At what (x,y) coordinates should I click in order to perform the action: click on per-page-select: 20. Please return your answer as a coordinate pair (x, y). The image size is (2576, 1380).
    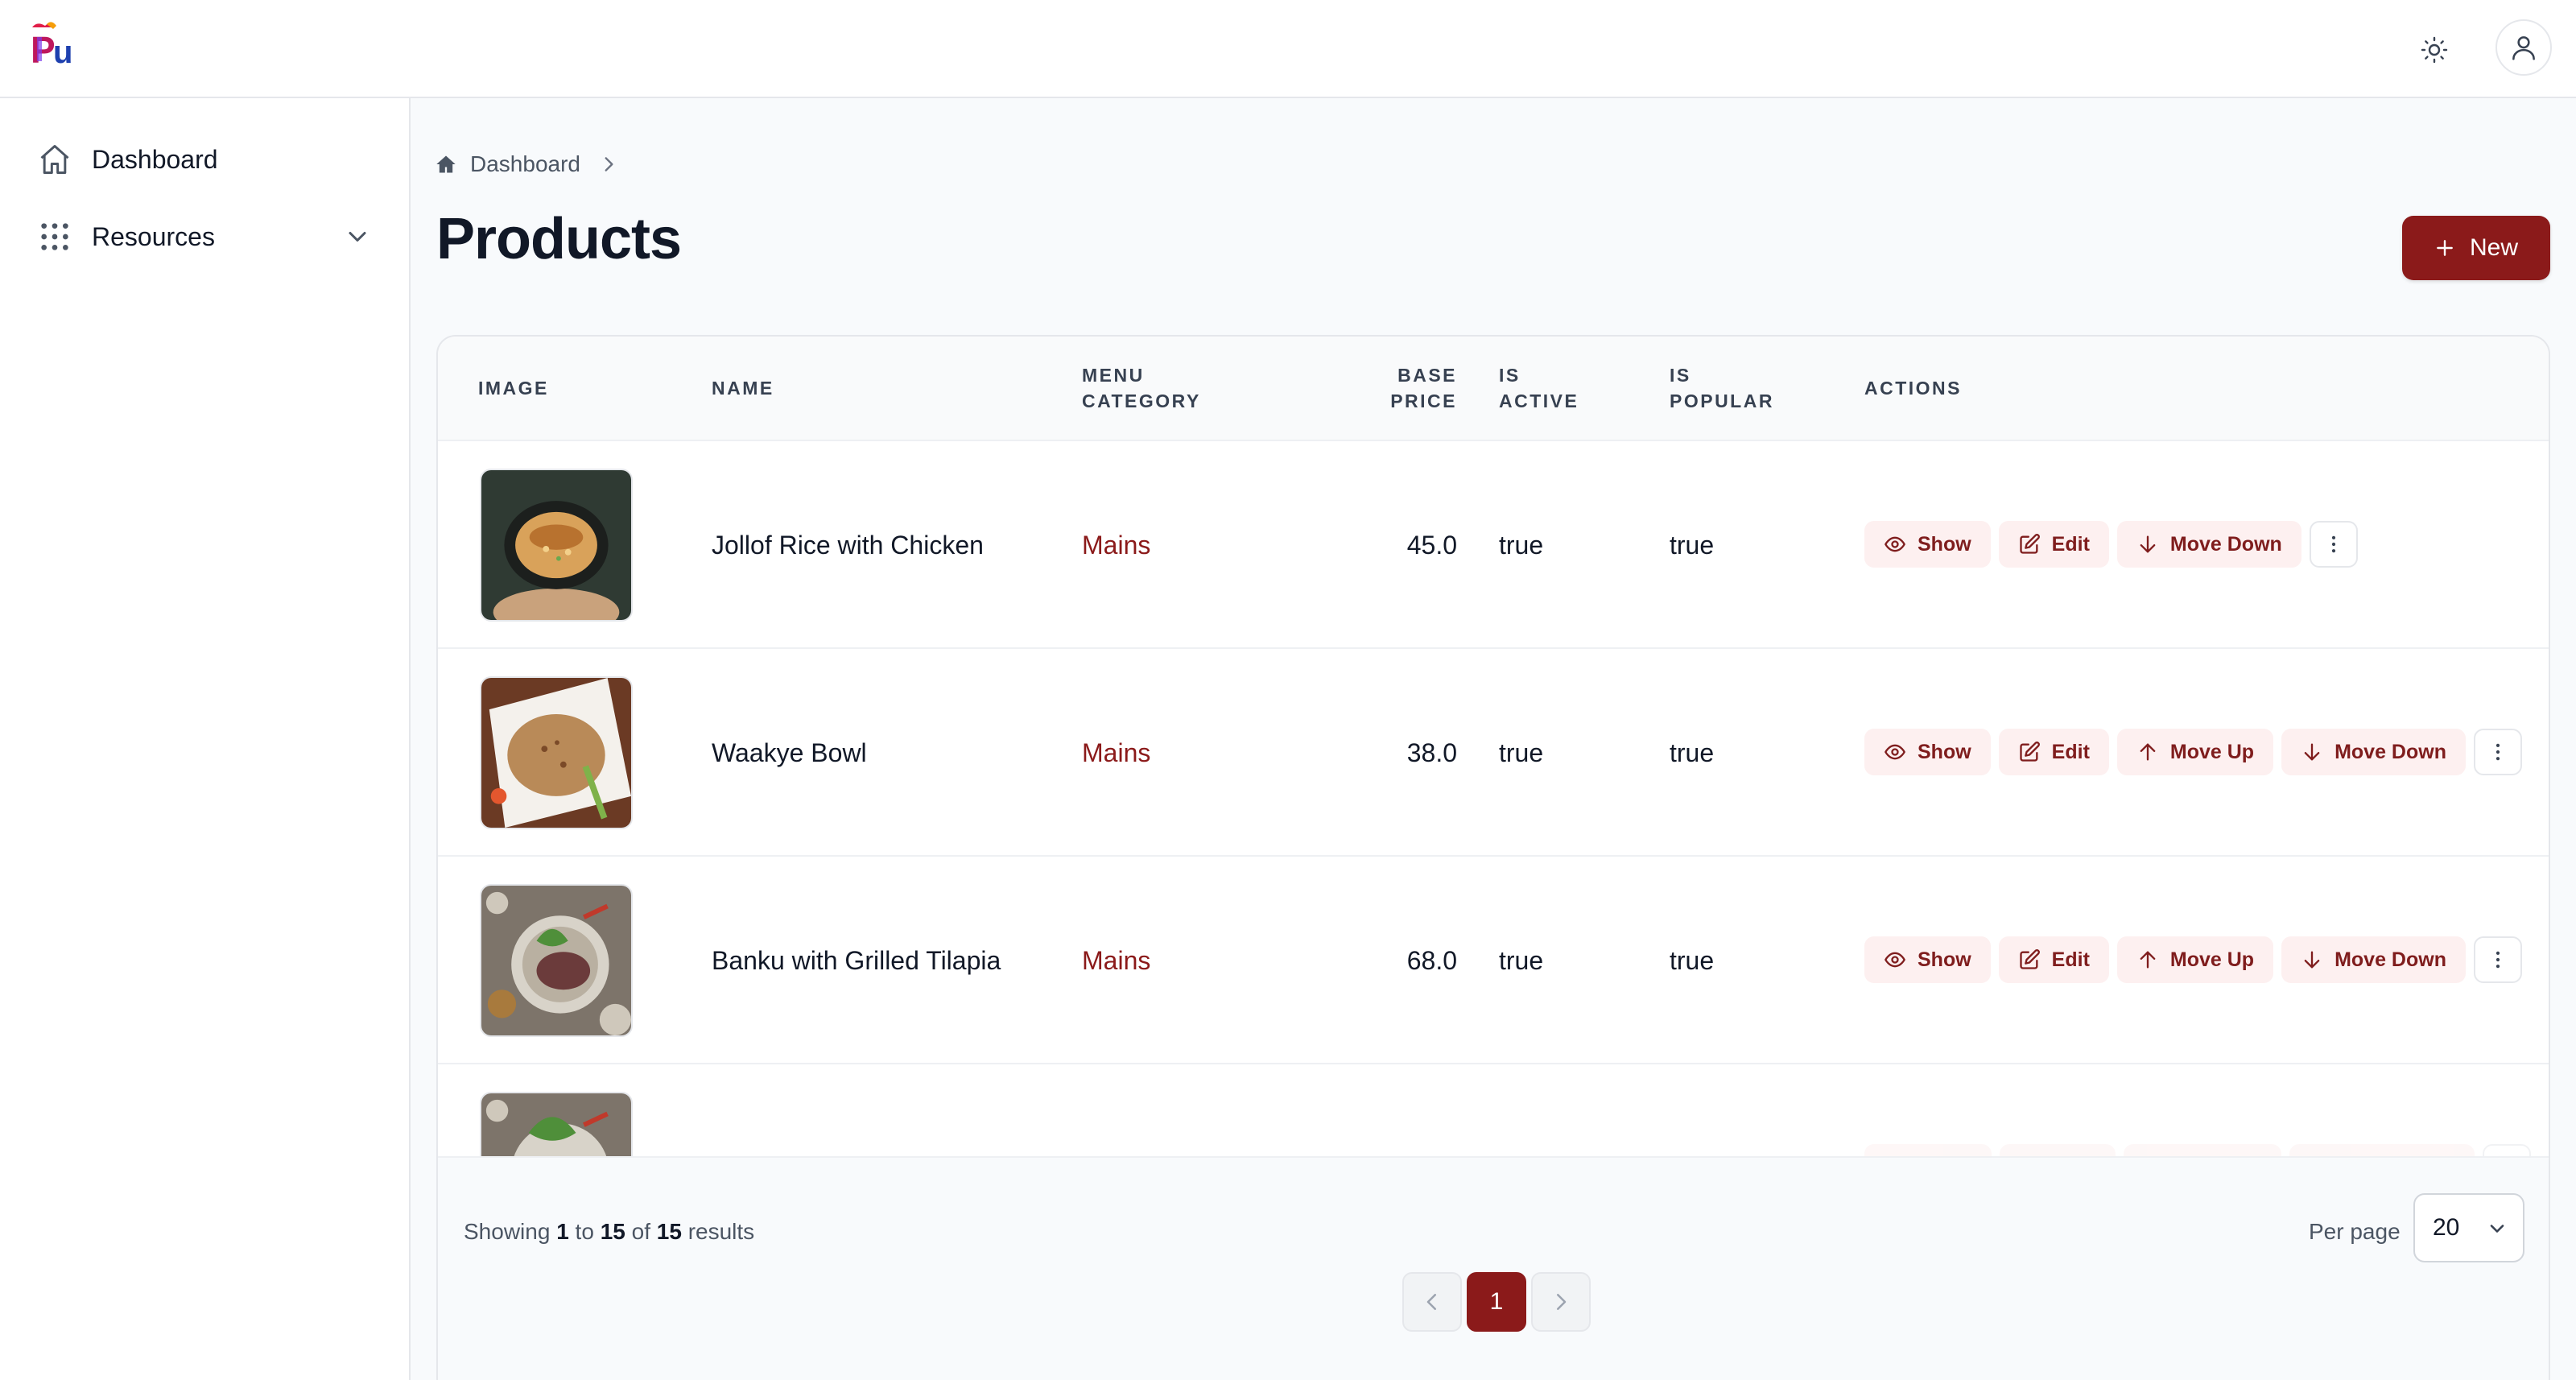
    Looking at the image, I should click on (2468, 1227).